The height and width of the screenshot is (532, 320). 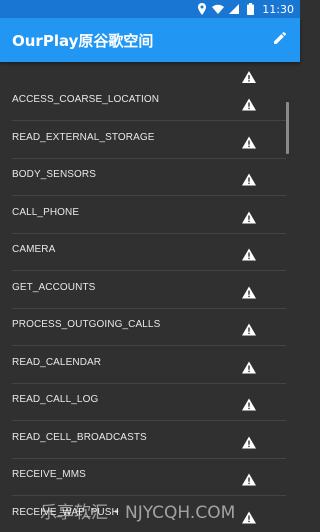 I want to click on permission-label: BODY_SENSORS, so click(x=54, y=174).